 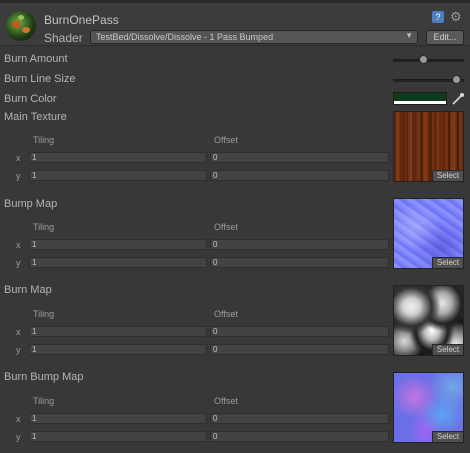 I want to click on bump-map-offset-label: Offset, so click(x=226, y=227).